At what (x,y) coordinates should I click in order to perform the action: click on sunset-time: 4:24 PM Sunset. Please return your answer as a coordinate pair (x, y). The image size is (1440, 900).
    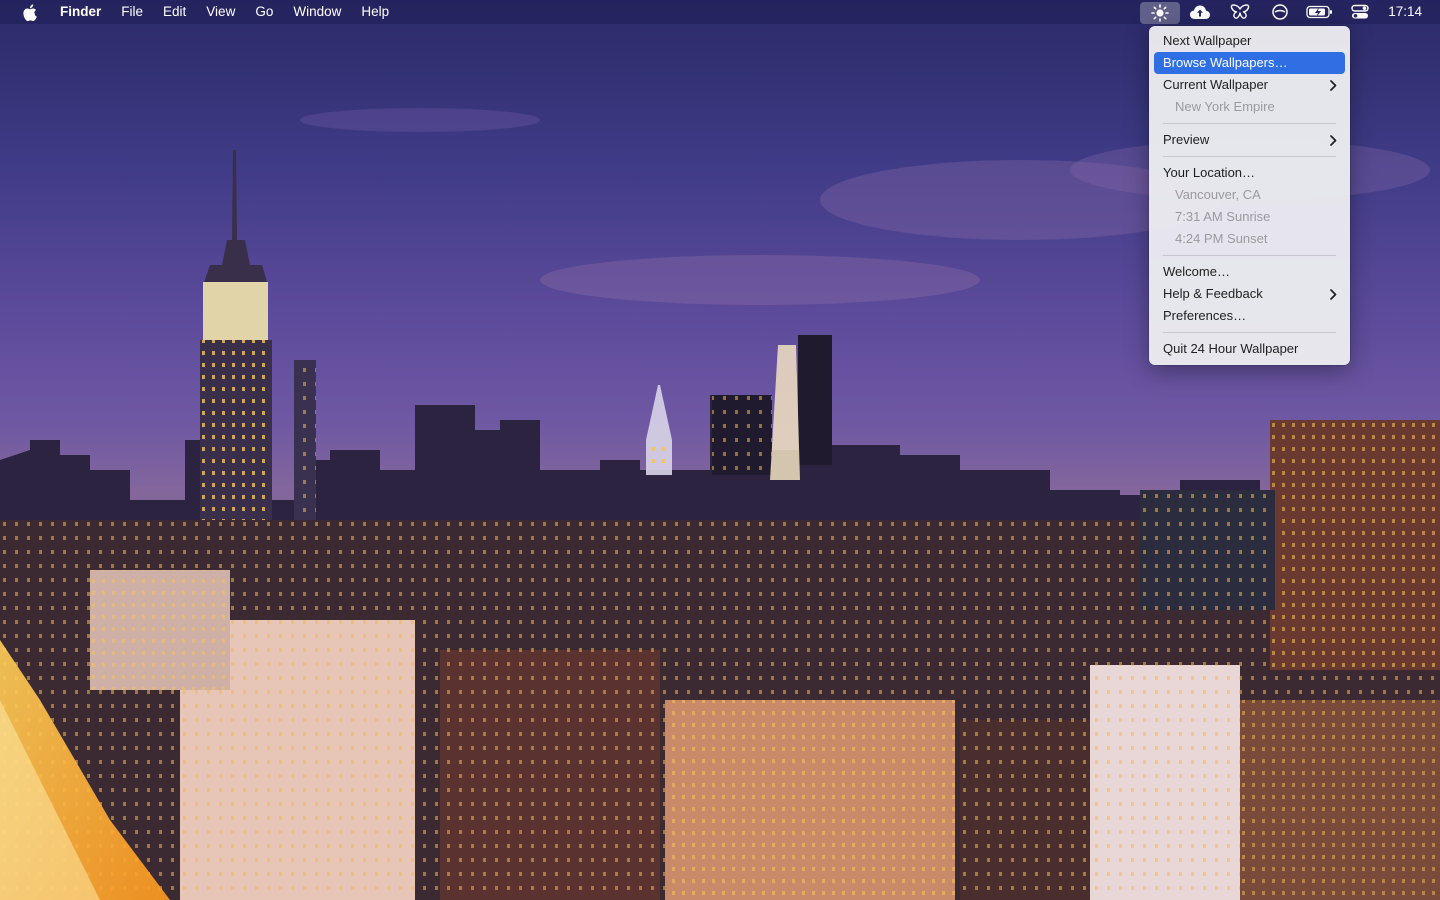
    Looking at the image, I should click on (1221, 238).